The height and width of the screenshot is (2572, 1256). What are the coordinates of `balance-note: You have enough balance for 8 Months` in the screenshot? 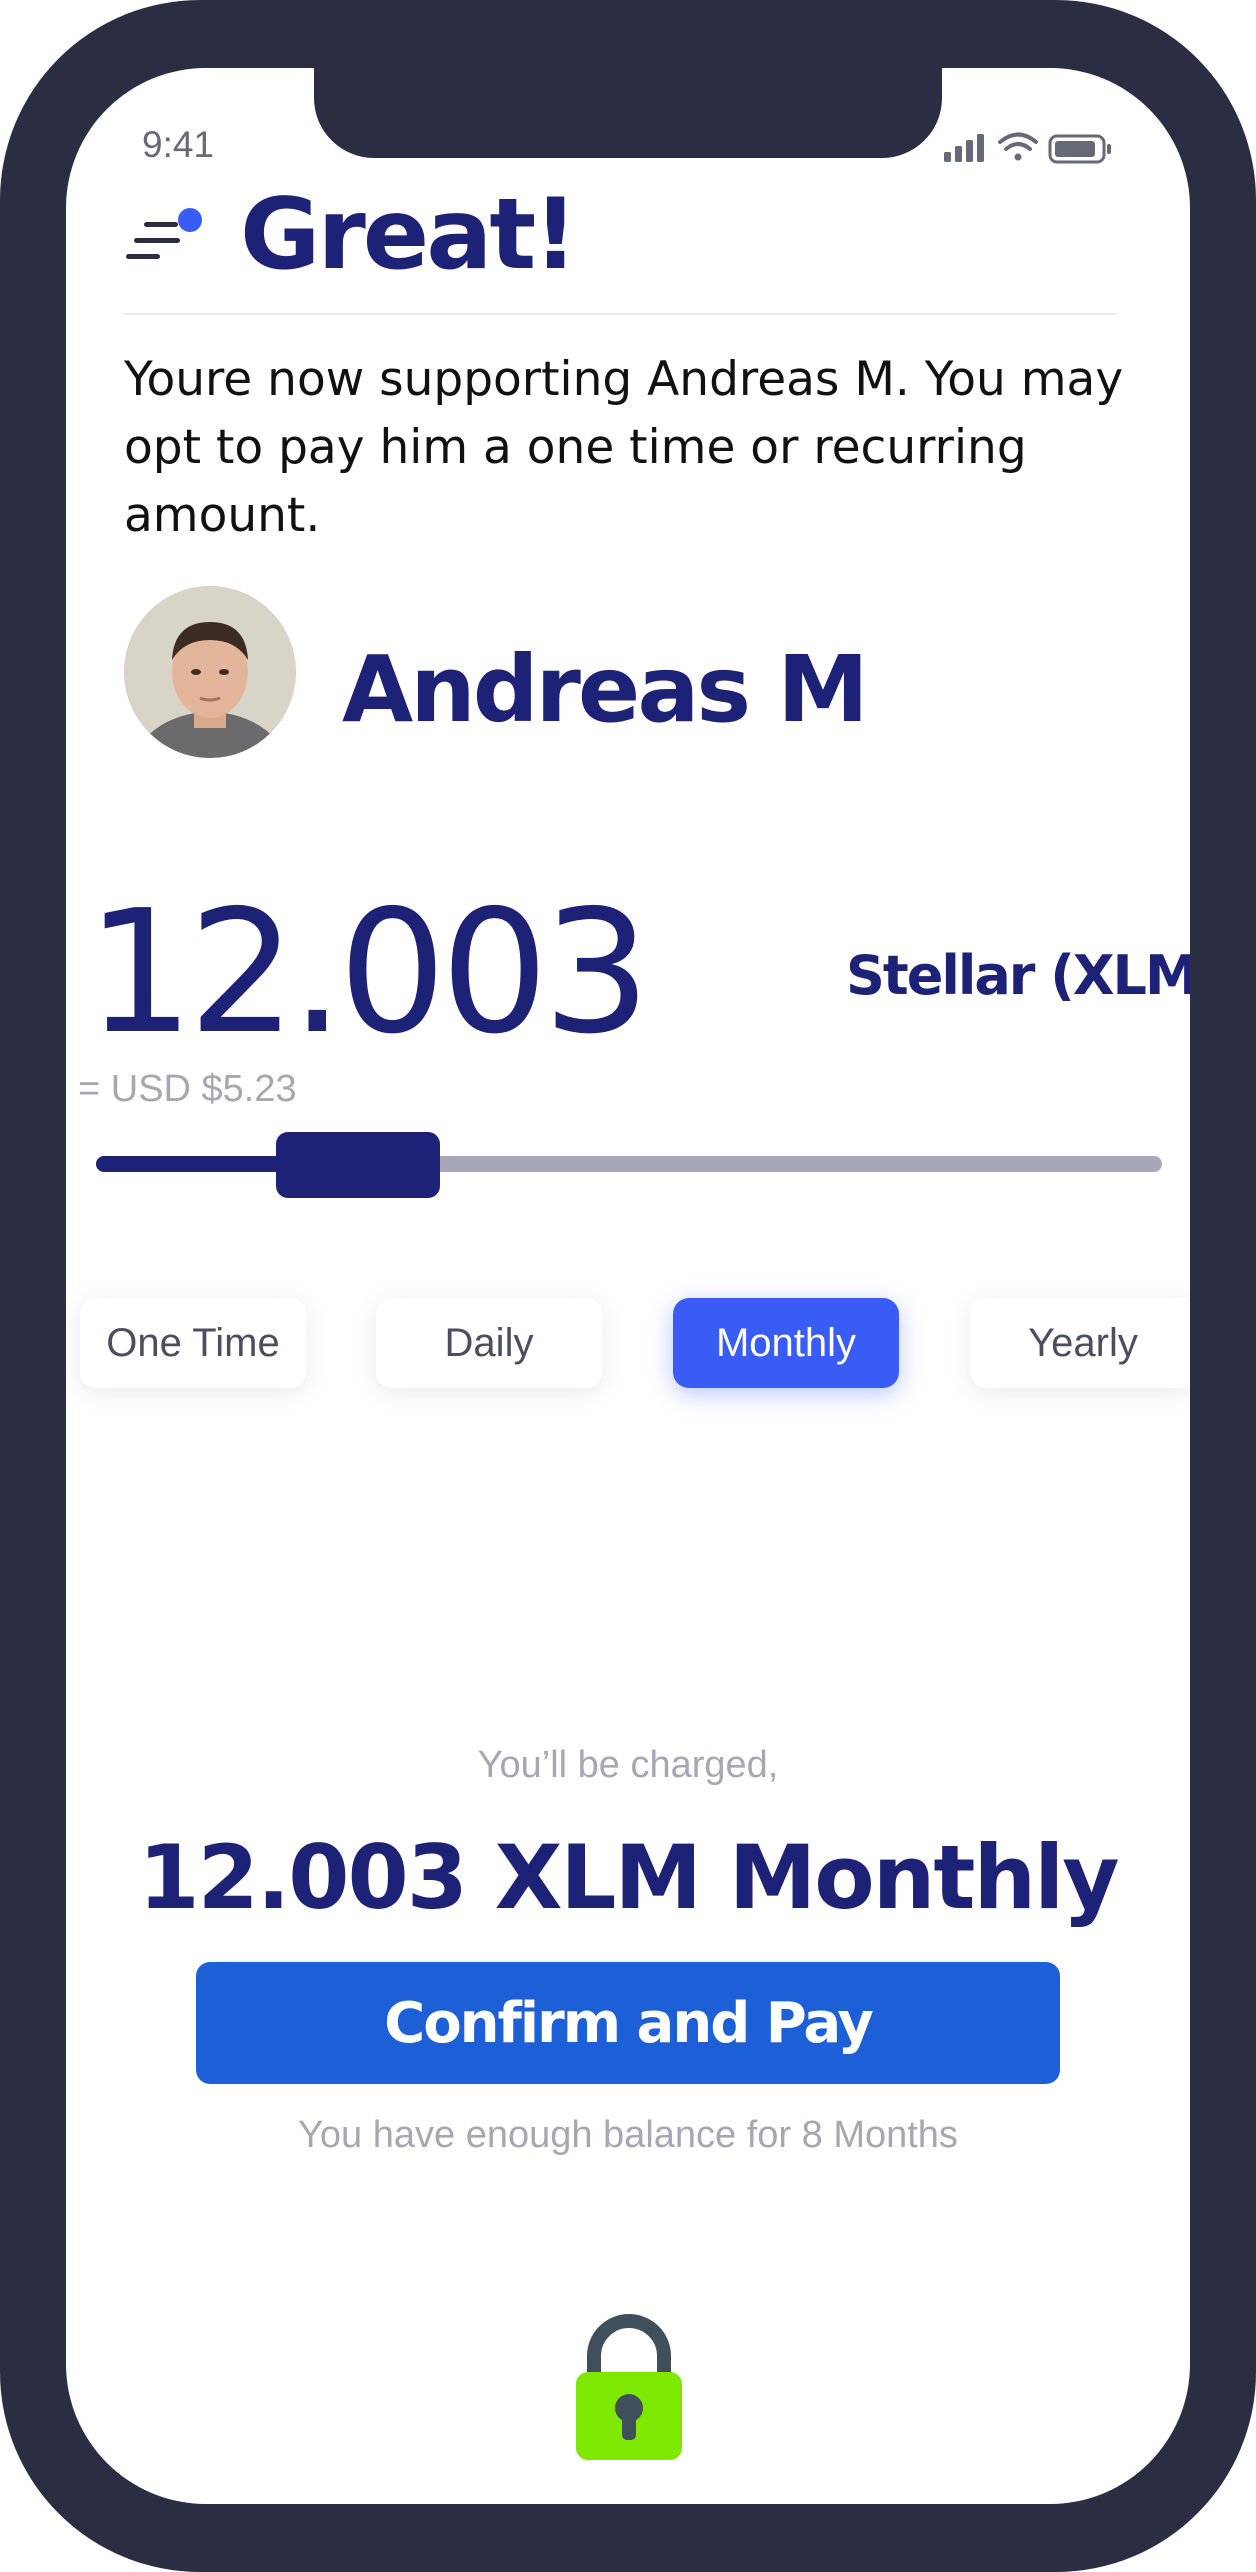 It's located at (628, 2135).